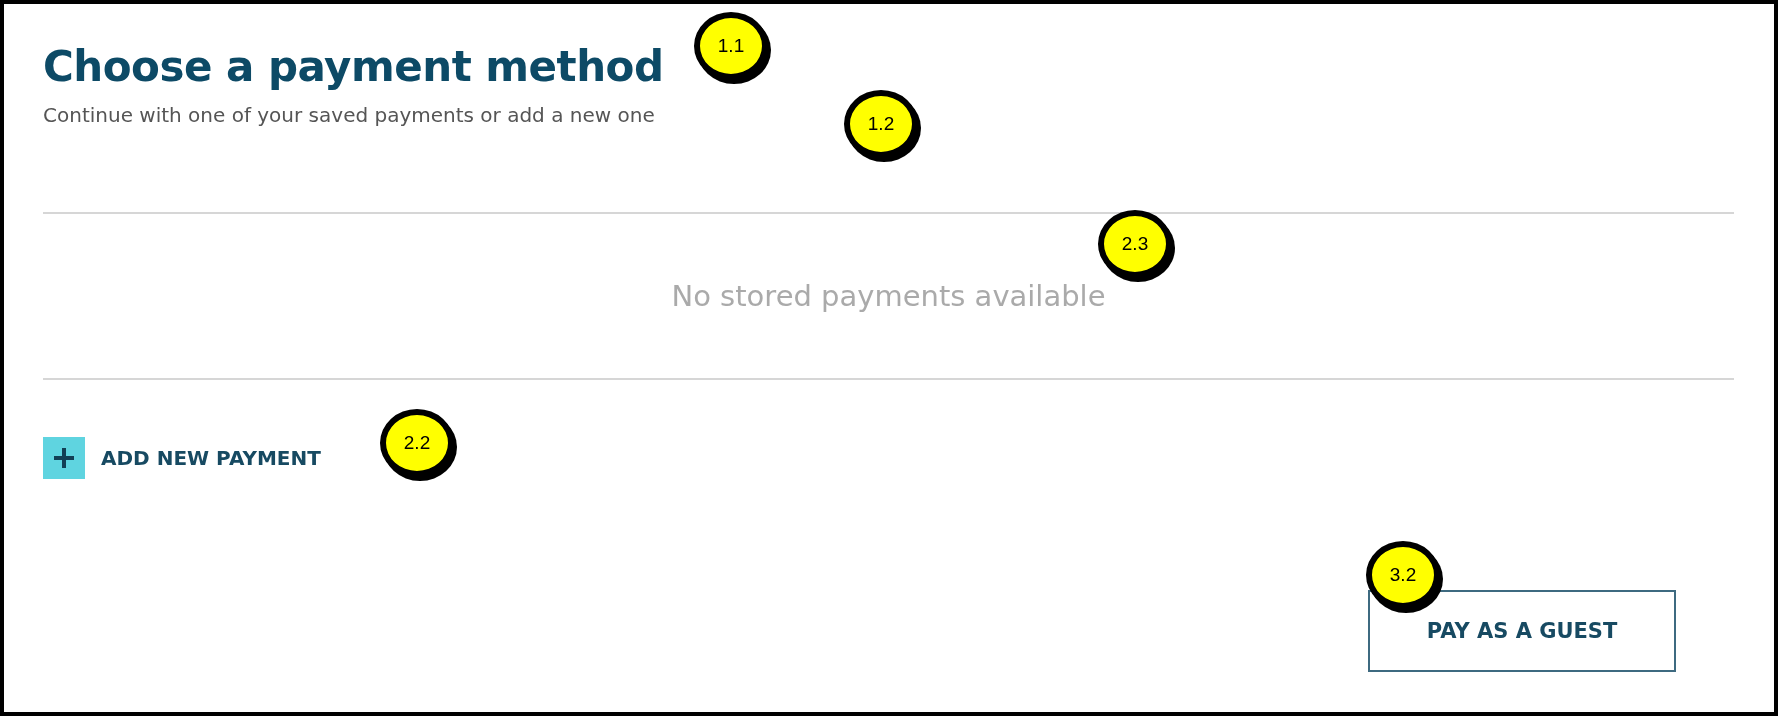  Describe the element at coordinates (182, 458) in the screenshot. I see `add-payment-button: ADD NEW PAYMENT` at that location.